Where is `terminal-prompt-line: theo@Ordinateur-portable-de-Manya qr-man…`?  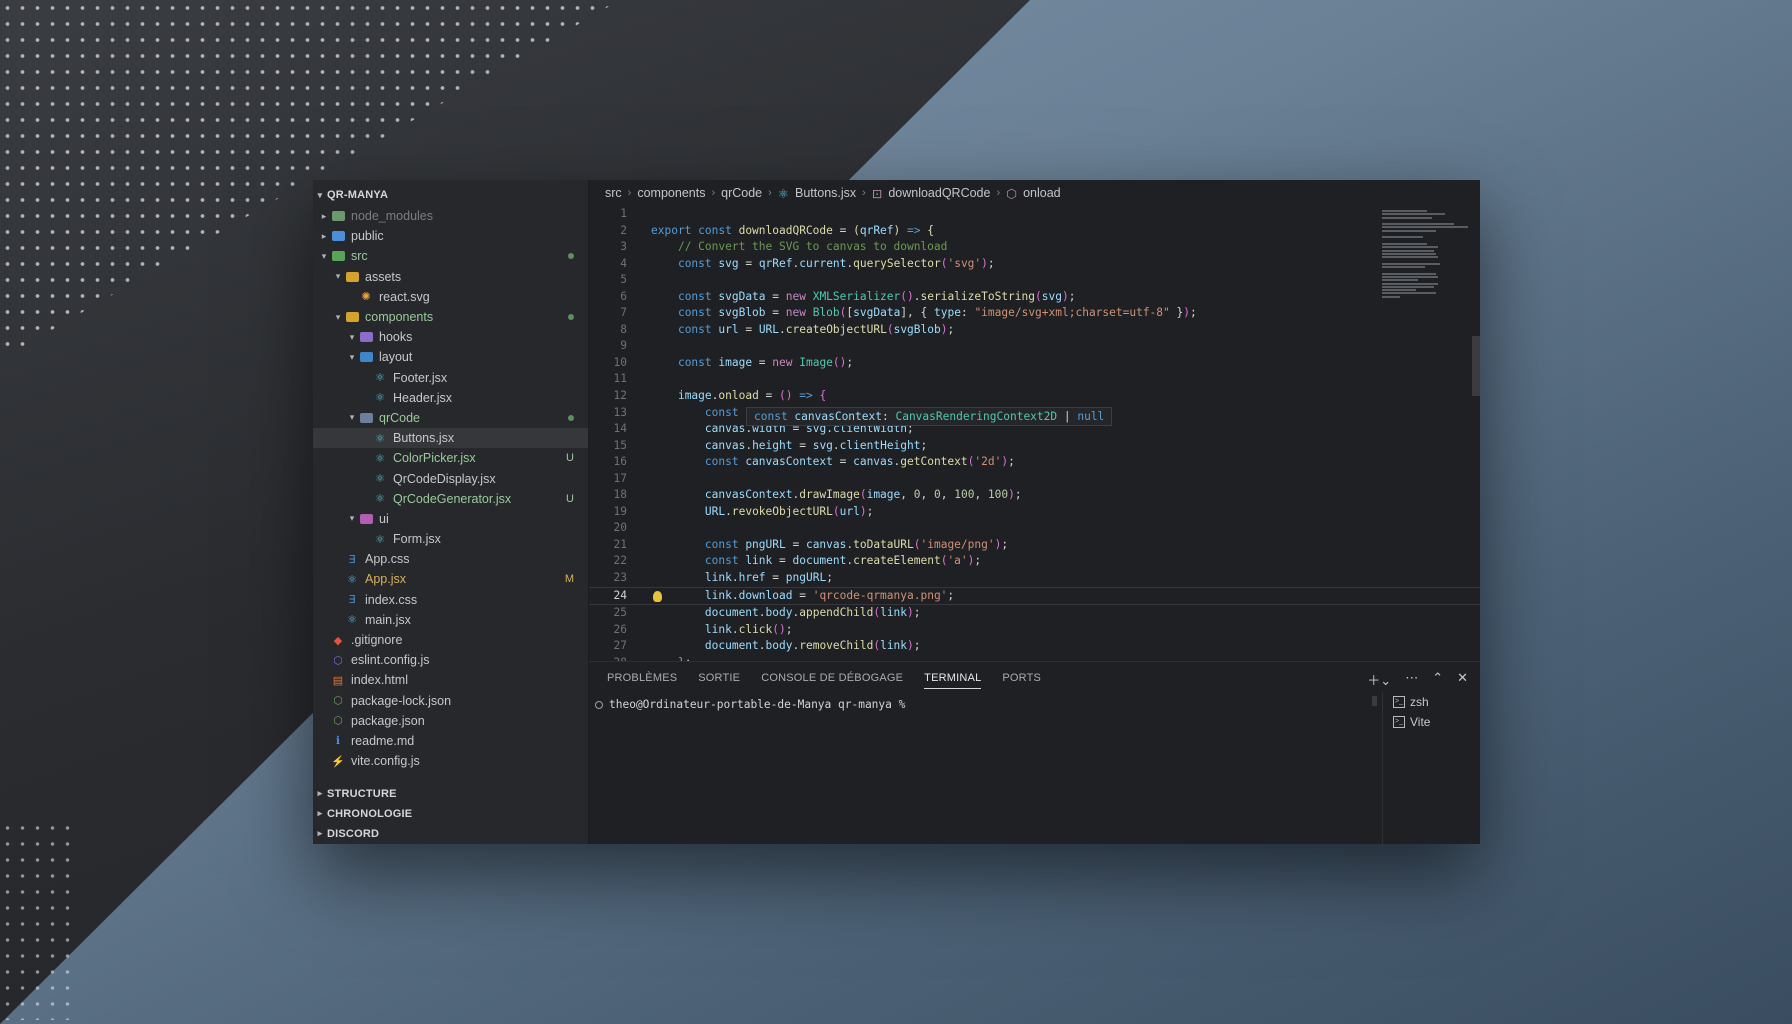 terminal-prompt-line: theo@Ordinateur-portable-de-Manya qr-man… is located at coordinates (750, 704).